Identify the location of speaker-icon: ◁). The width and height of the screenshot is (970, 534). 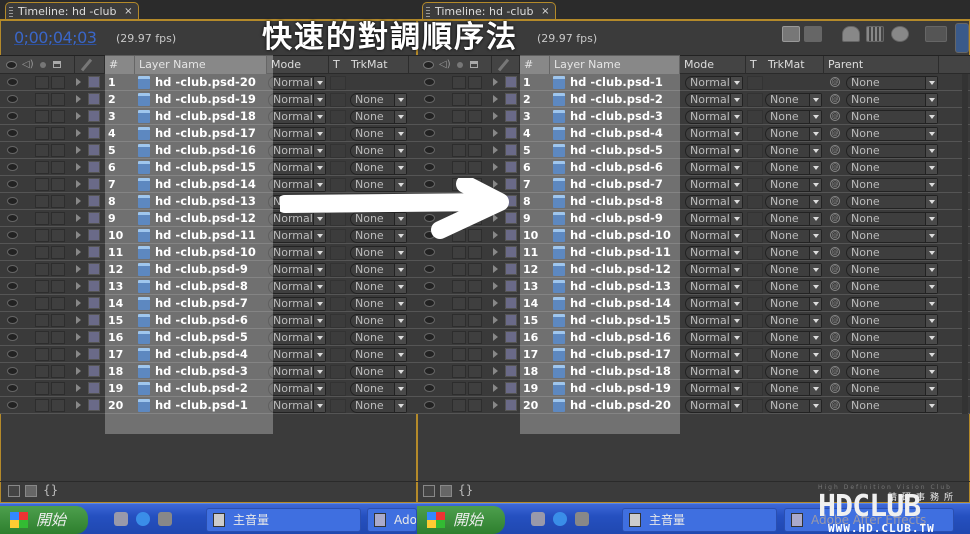
(28, 65).